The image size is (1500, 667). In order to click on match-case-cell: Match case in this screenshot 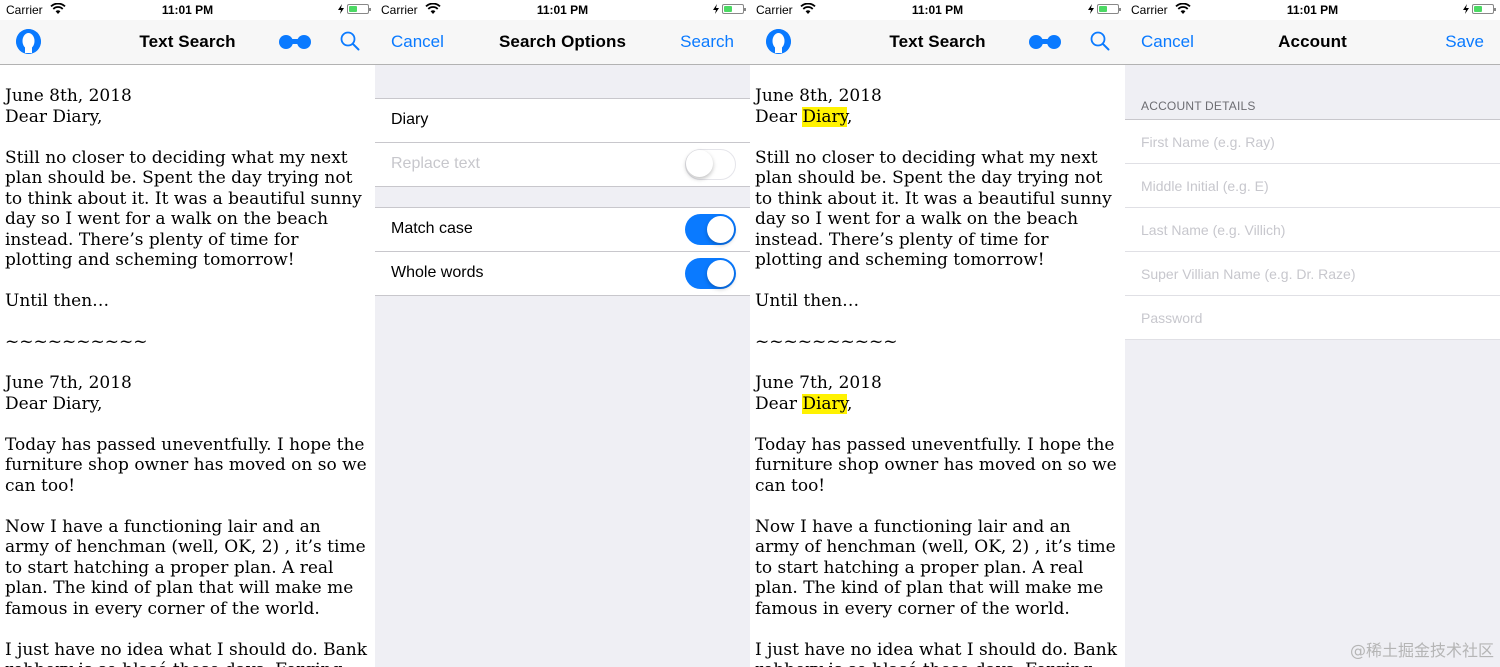, I will do `click(562, 230)`.